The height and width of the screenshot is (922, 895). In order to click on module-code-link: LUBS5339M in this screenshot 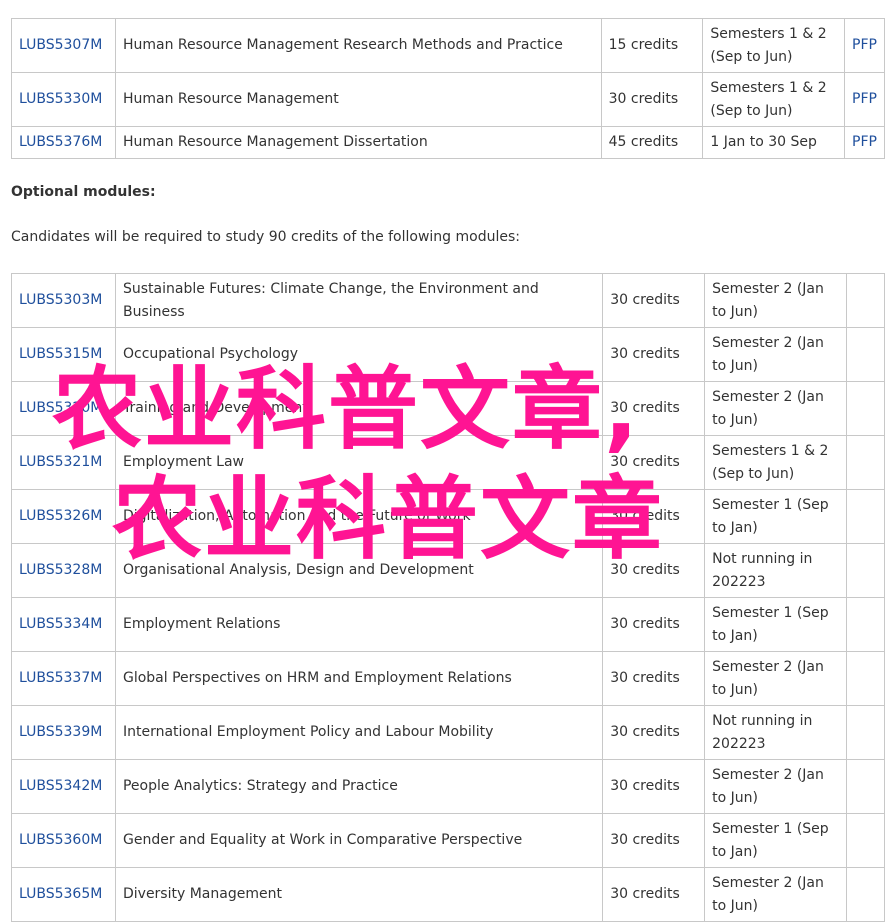, I will do `click(60, 732)`.